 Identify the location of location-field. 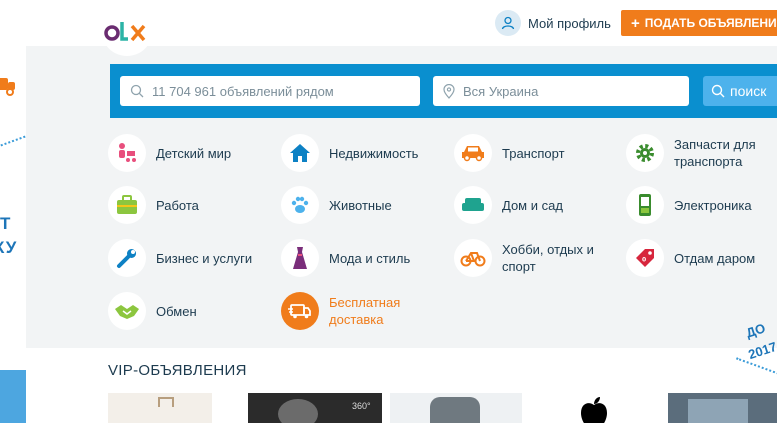
(561, 91).